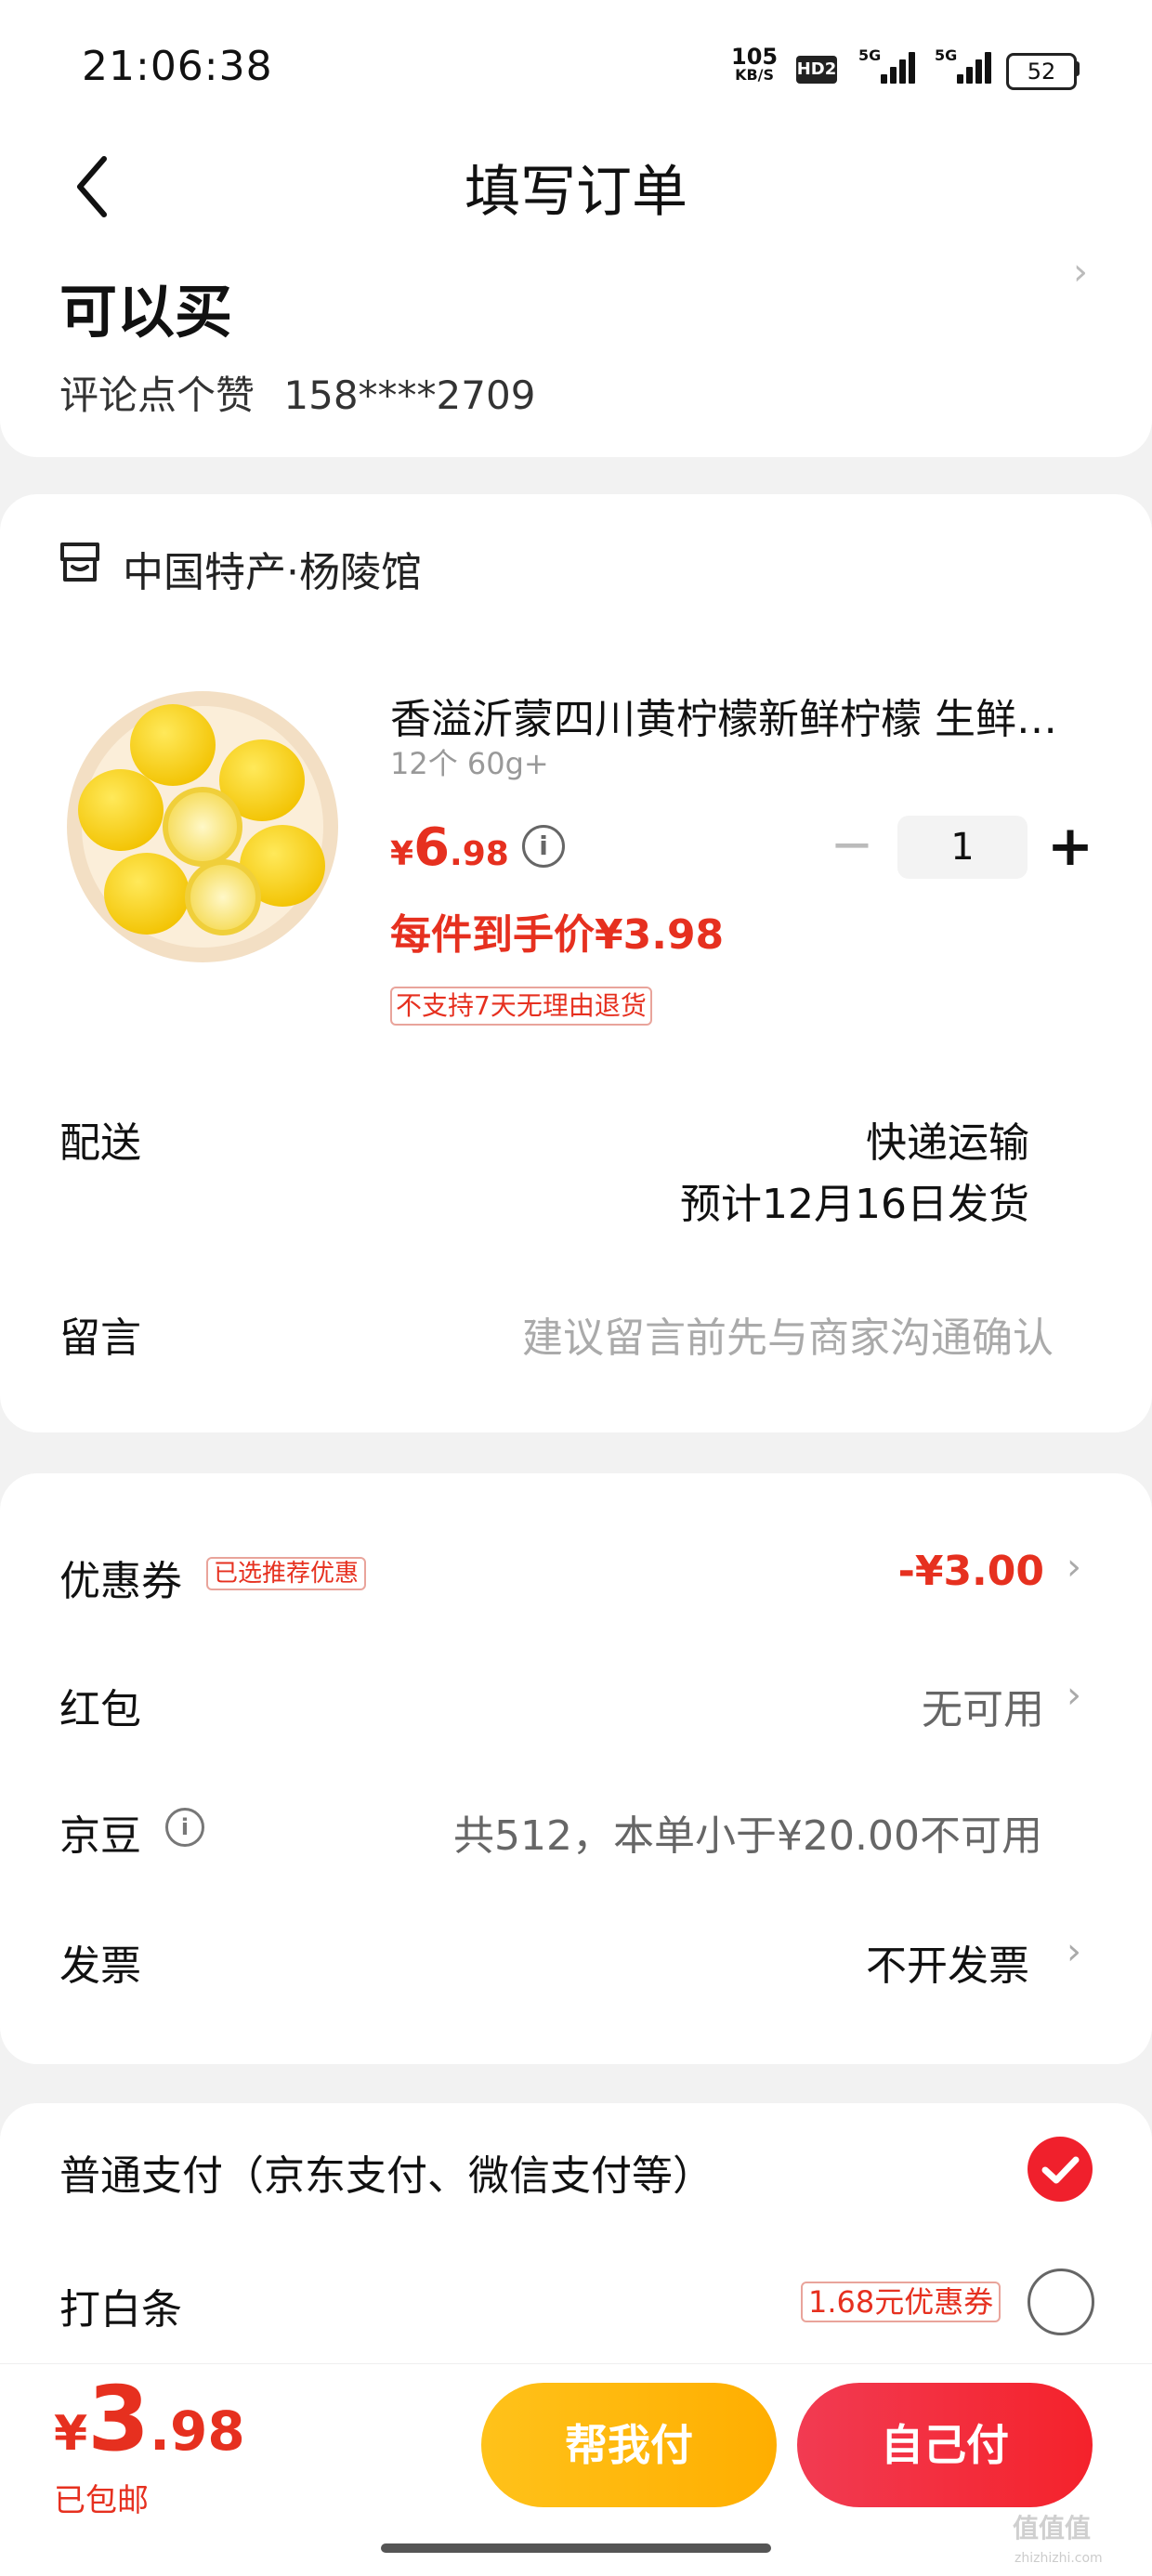 Image resolution: width=1152 pixels, height=2576 pixels. What do you see at coordinates (469, 763) in the screenshot?
I see `product-spec: 12个 60g+` at bounding box center [469, 763].